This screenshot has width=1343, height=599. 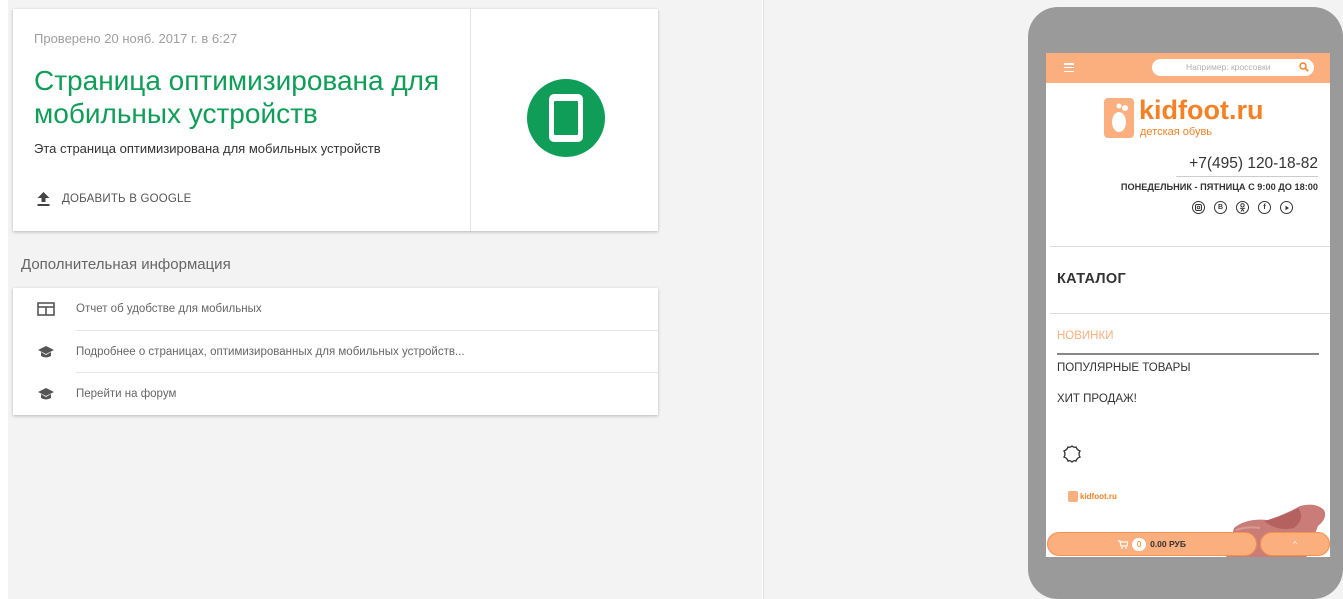 What do you see at coordinates (127, 199) in the screenshot?
I see `add-to-google-label: ДОБАВИТЬ В GOOGLE` at bounding box center [127, 199].